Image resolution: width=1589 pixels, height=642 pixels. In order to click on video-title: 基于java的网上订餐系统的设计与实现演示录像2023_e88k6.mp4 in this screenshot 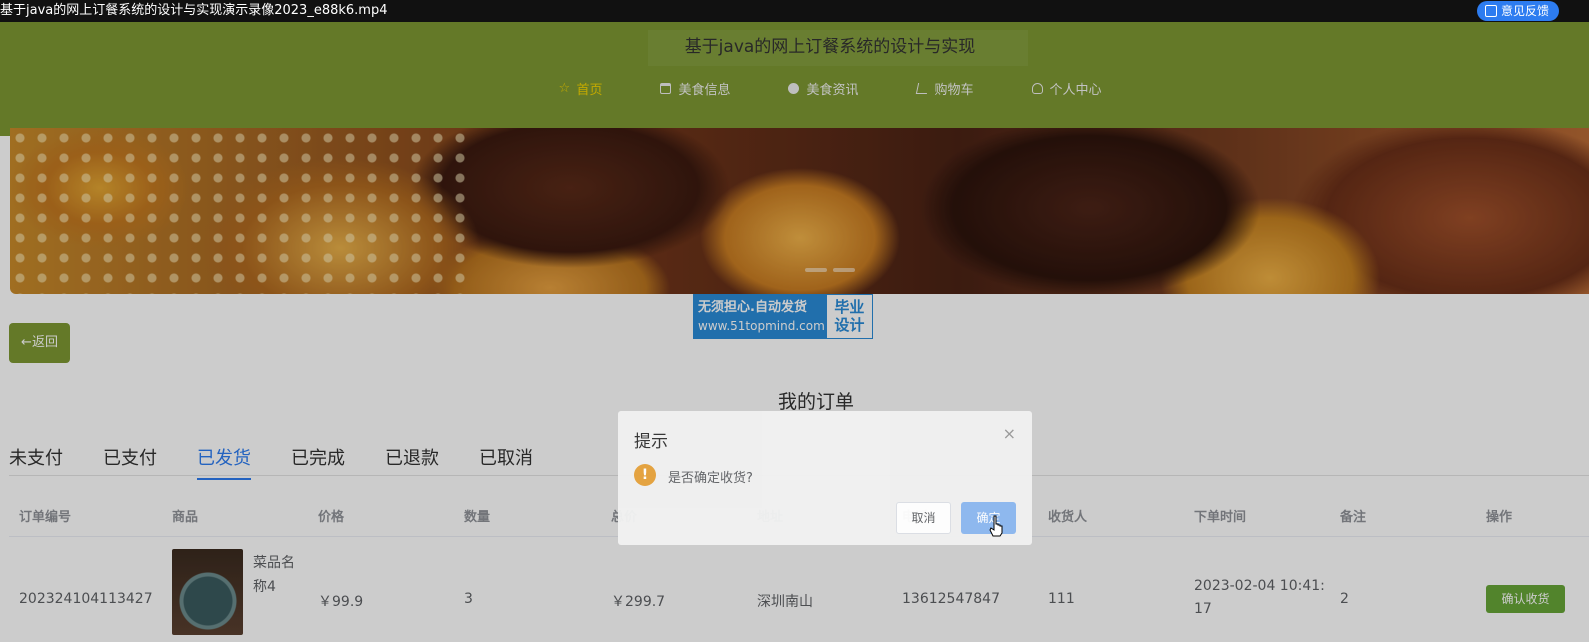, I will do `click(194, 10)`.